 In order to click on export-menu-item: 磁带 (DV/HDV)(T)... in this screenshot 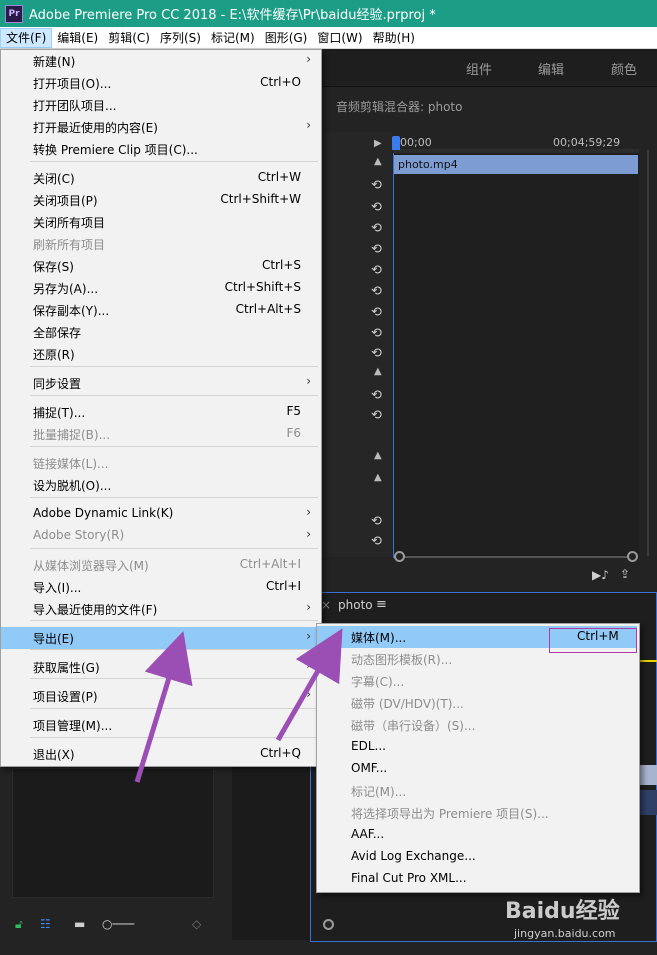, I will do `click(477, 703)`.